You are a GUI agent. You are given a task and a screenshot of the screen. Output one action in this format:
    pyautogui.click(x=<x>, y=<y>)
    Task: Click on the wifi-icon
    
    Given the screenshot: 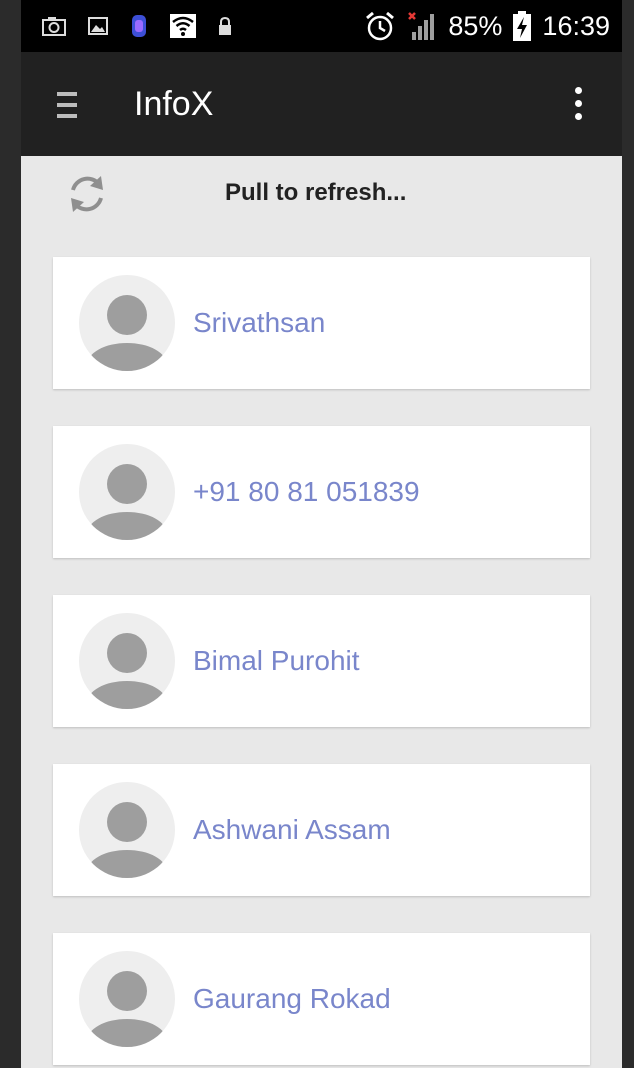 What is the action you would take?
    pyautogui.click(x=183, y=26)
    